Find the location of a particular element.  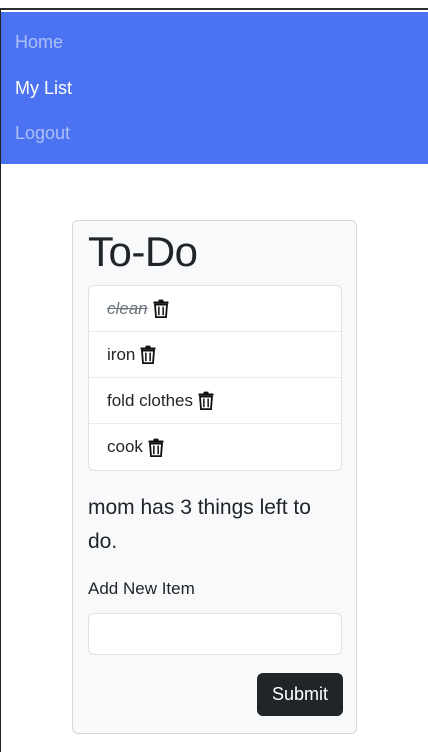

nav-home-link: Home is located at coordinates (39, 42).